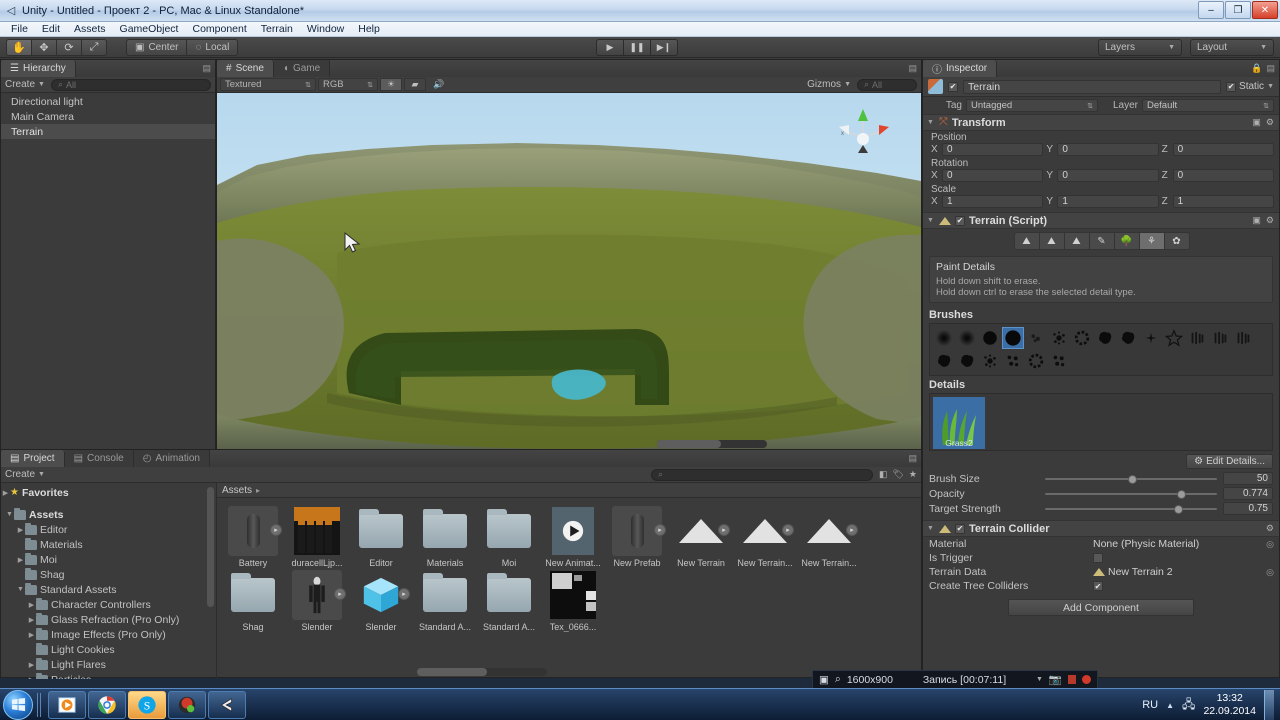  I want to click on foldout-arrow-icon: ▼, so click(931, 528).